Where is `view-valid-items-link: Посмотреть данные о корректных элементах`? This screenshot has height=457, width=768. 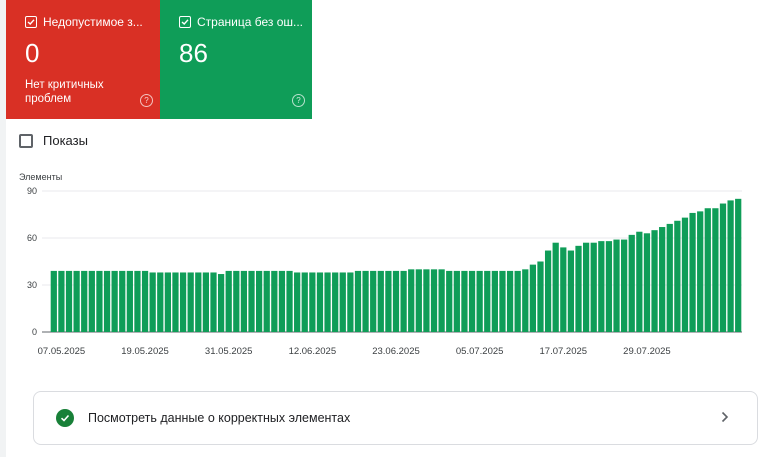 view-valid-items-link: Посмотреть данные о корректных элементах is located at coordinates (395, 418).